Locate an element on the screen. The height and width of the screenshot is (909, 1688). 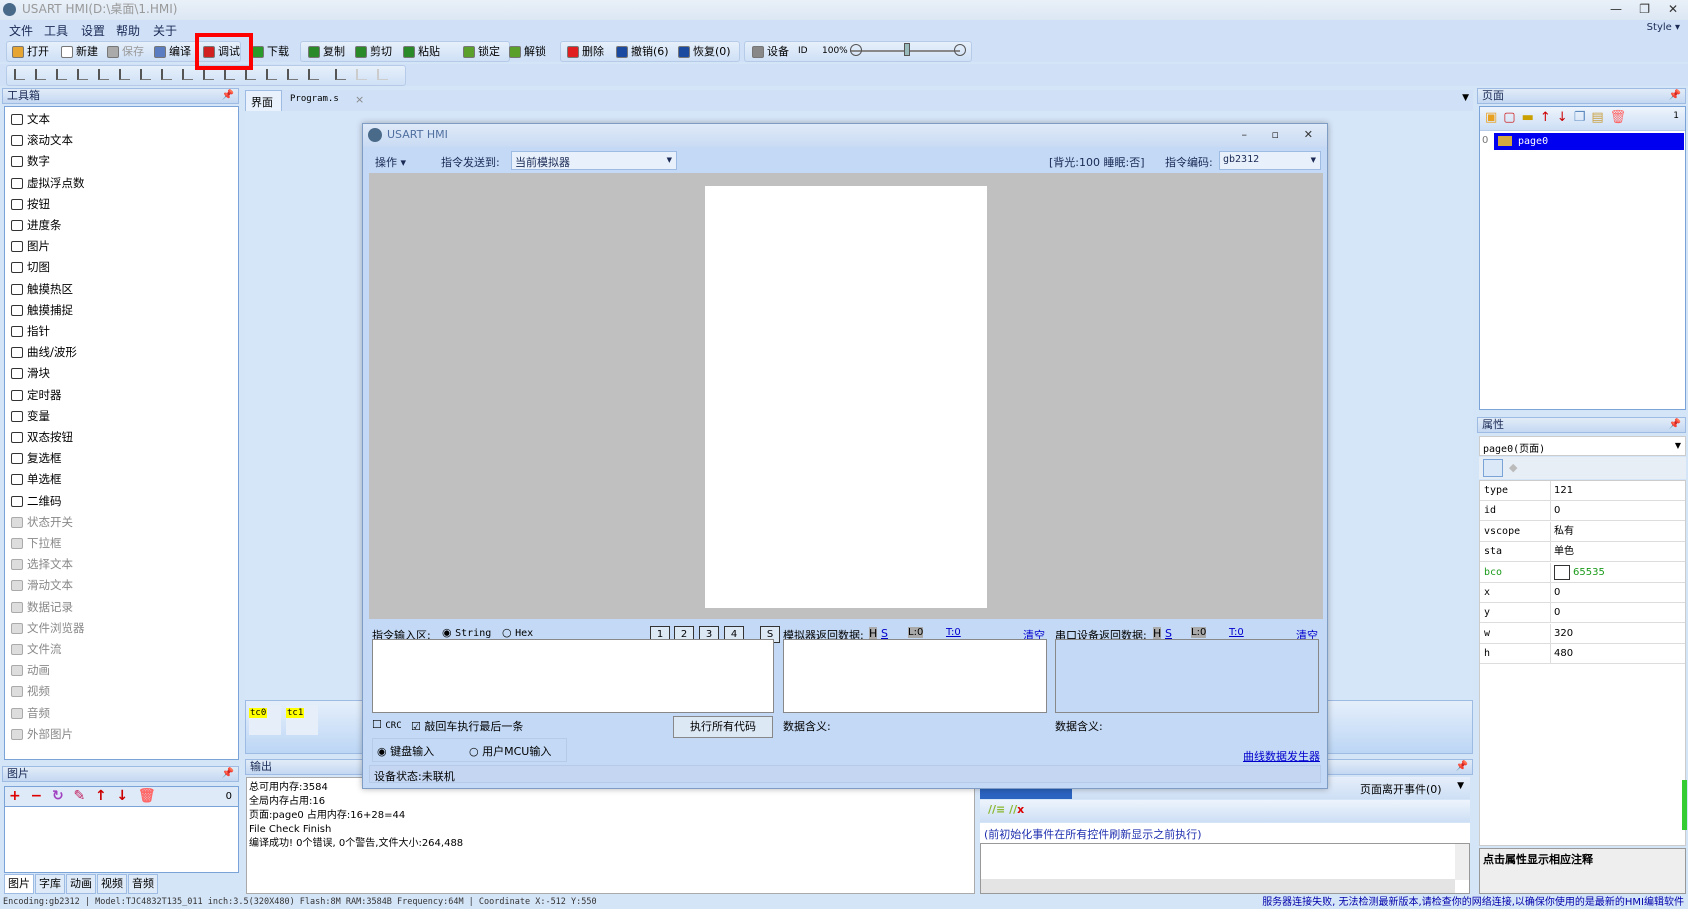
tab-close-icon: × is located at coordinates (359, 99).